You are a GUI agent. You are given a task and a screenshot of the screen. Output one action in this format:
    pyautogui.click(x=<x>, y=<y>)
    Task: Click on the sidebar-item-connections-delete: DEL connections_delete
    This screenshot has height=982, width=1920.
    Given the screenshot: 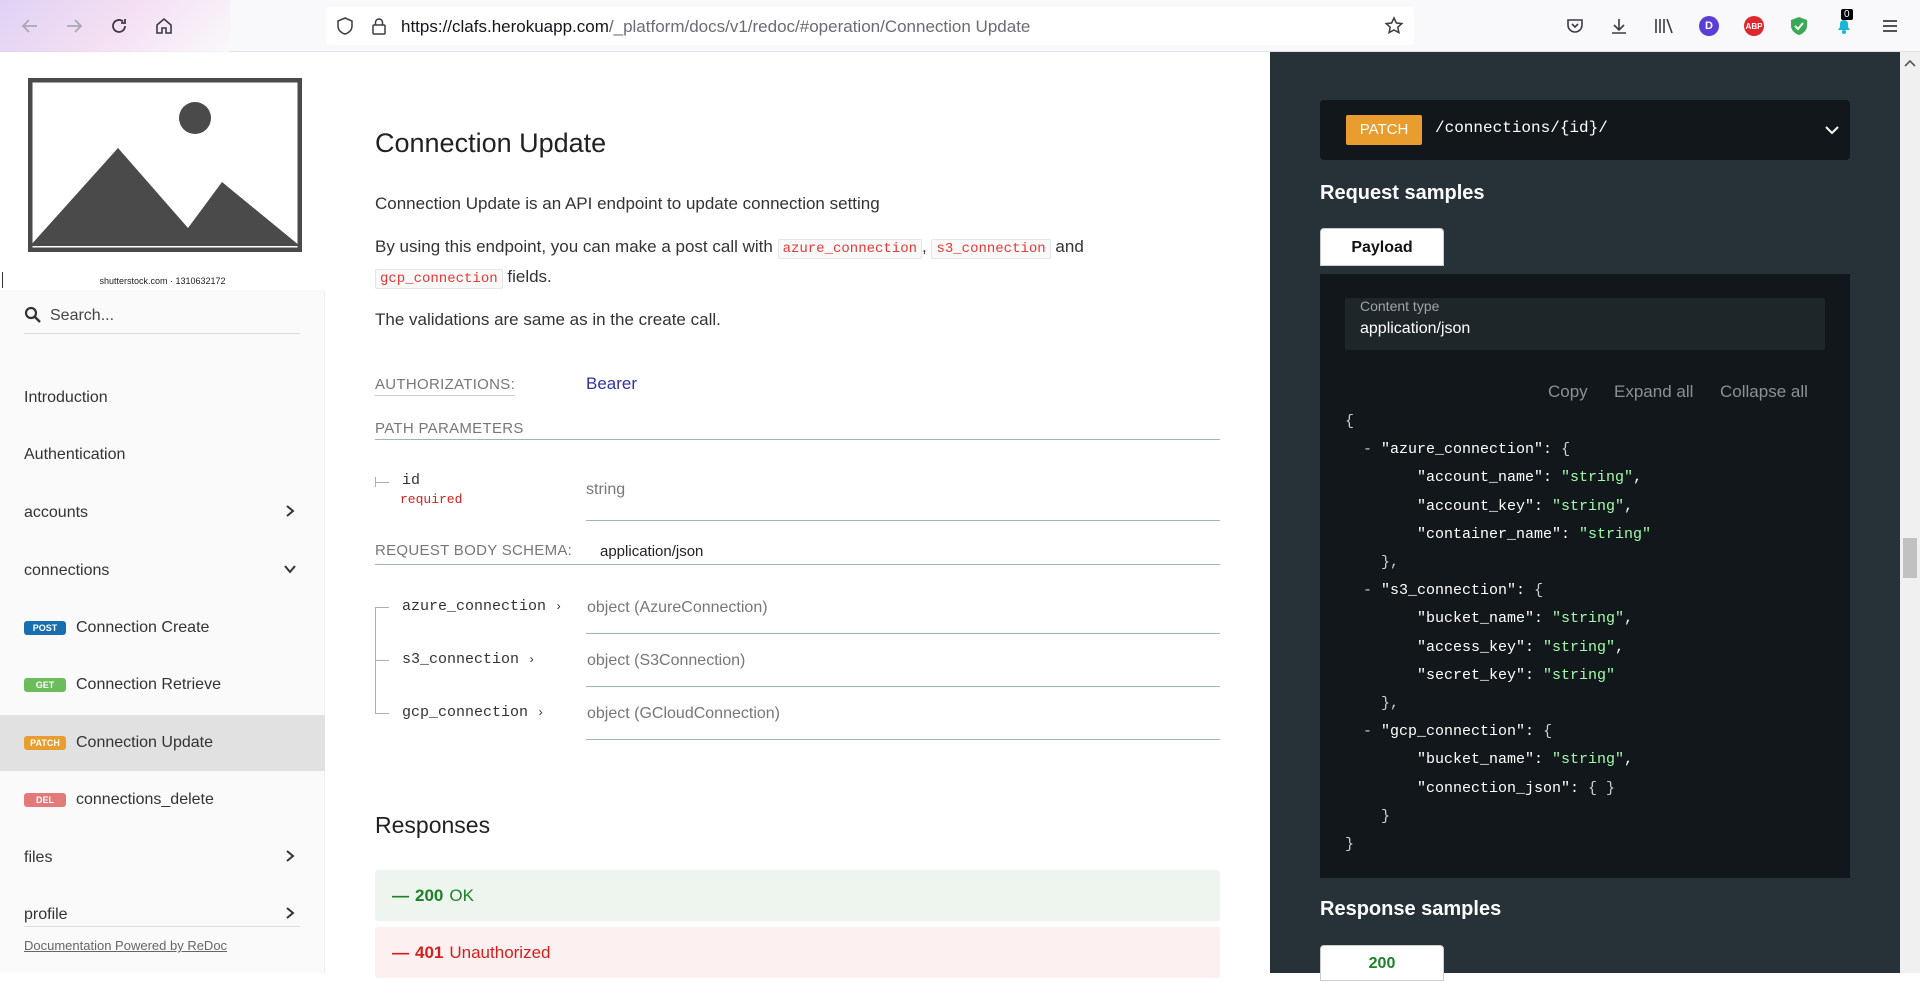 What is the action you would take?
    pyautogui.click(x=162, y=800)
    